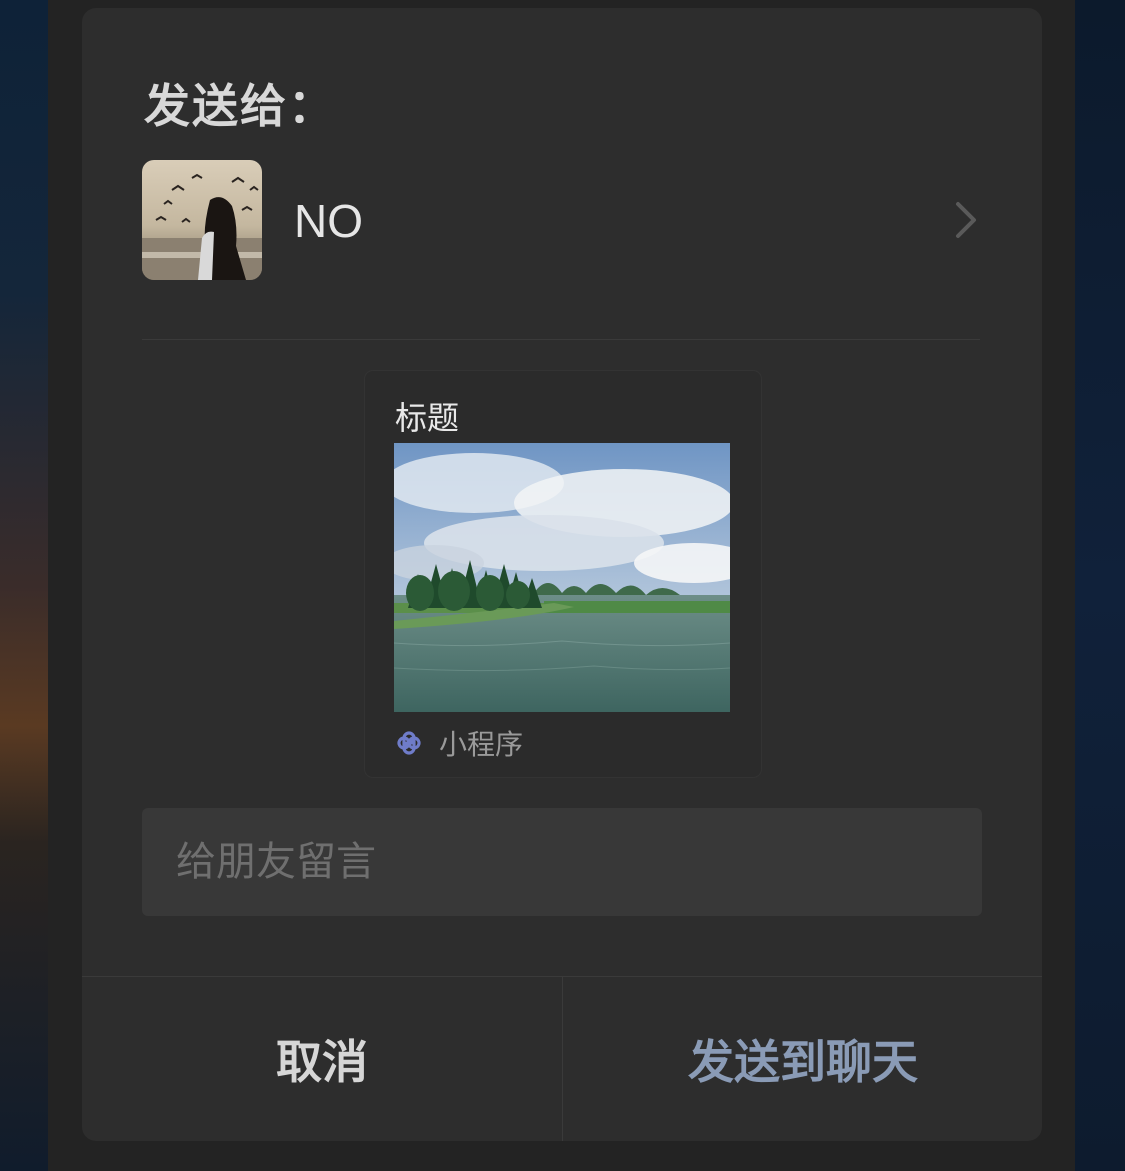 The height and width of the screenshot is (1171, 1125). Describe the element at coordinates (802, 1059) in the screenshot. I see `send-to-chat-button: 发送到聊天` at that location.